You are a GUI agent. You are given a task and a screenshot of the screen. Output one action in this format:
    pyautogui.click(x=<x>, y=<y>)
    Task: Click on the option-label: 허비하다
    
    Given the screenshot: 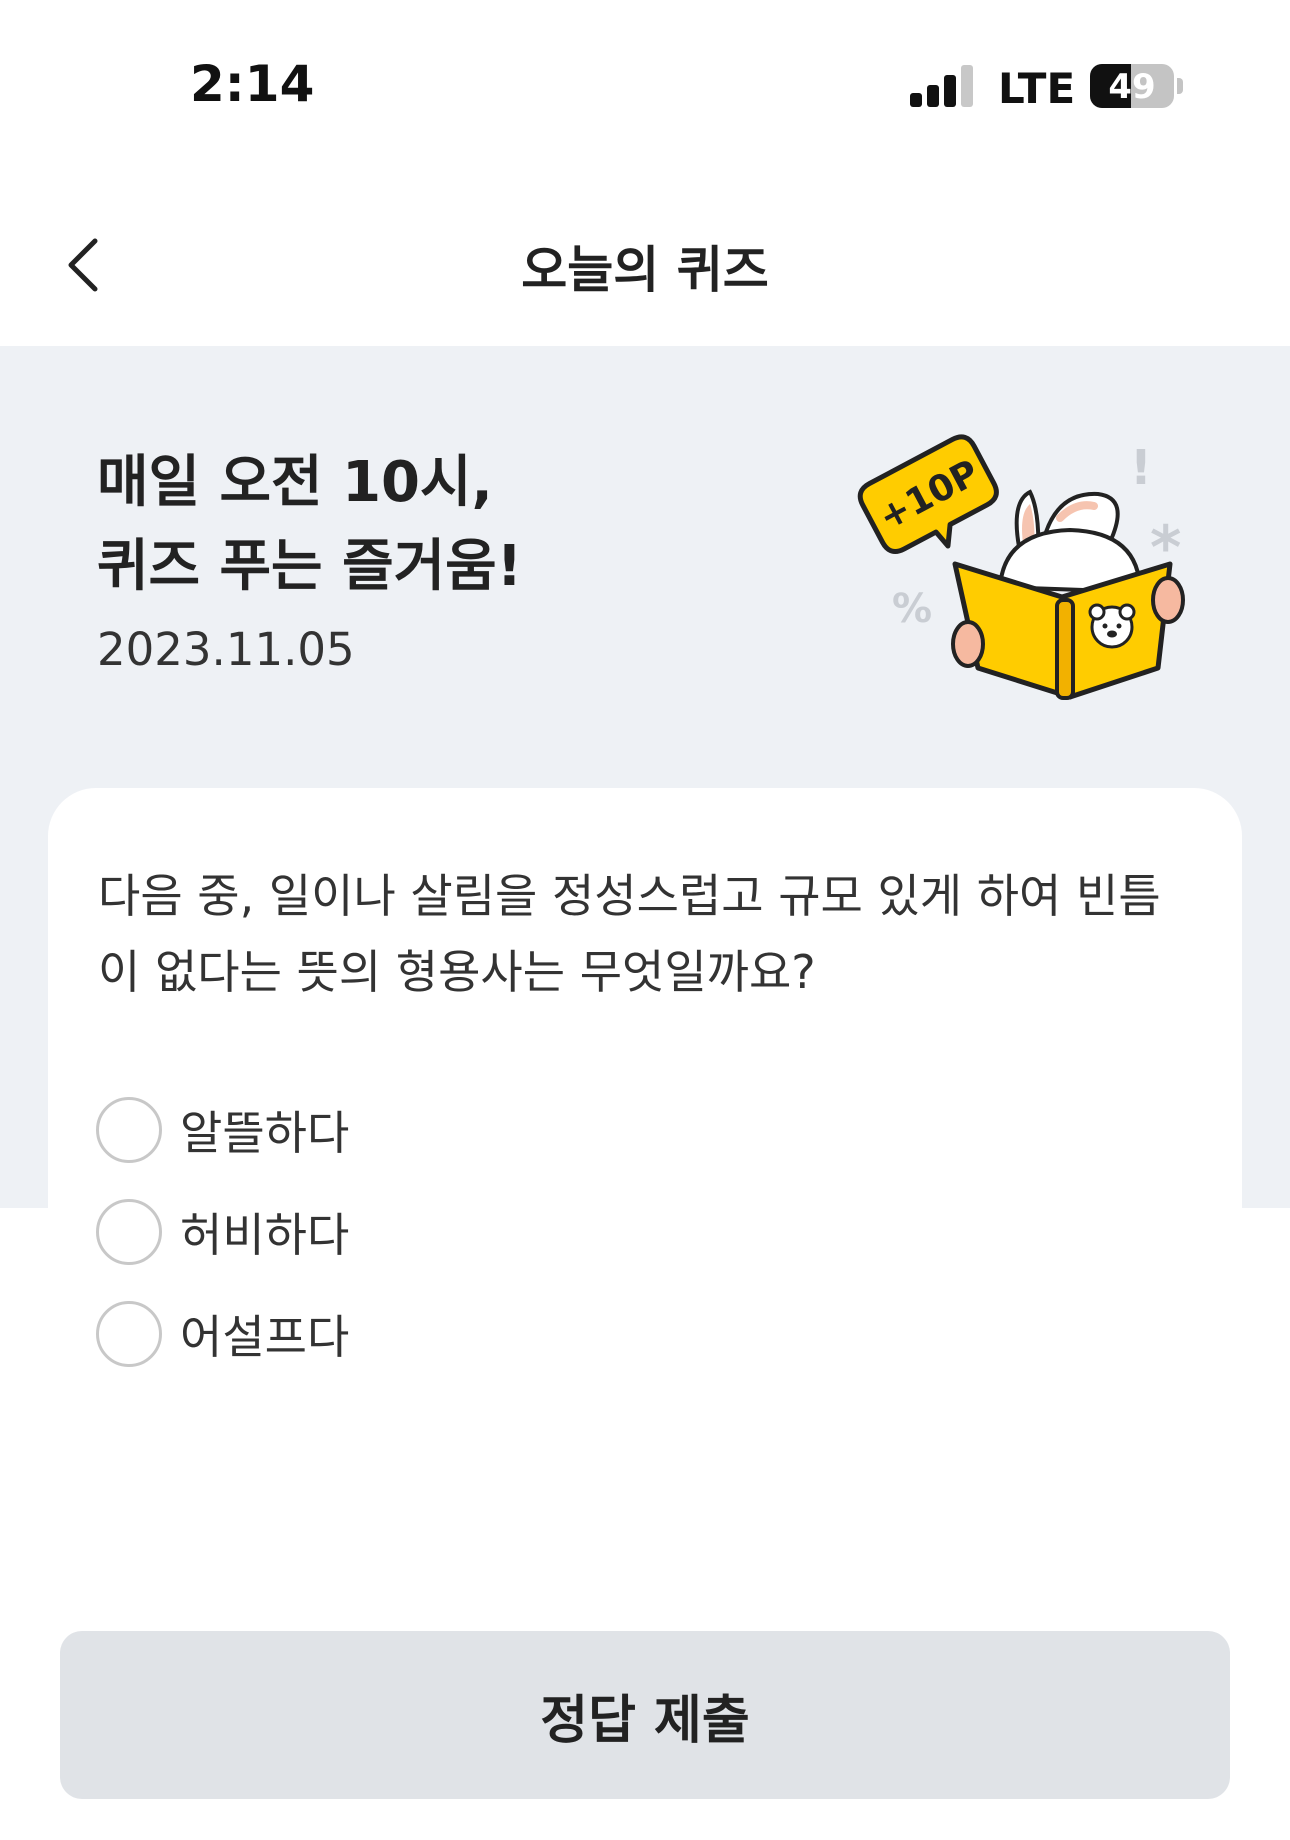 What is the action you would take?
    pyautogui.click(x=265, y=1235)
    